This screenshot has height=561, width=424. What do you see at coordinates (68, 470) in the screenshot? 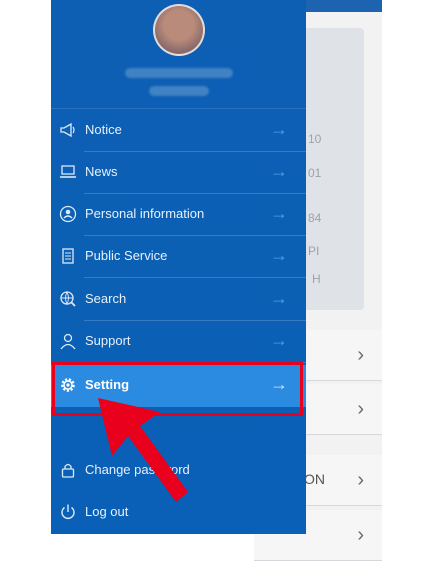
I see `lock-icon` at bounding box center [68, 470].